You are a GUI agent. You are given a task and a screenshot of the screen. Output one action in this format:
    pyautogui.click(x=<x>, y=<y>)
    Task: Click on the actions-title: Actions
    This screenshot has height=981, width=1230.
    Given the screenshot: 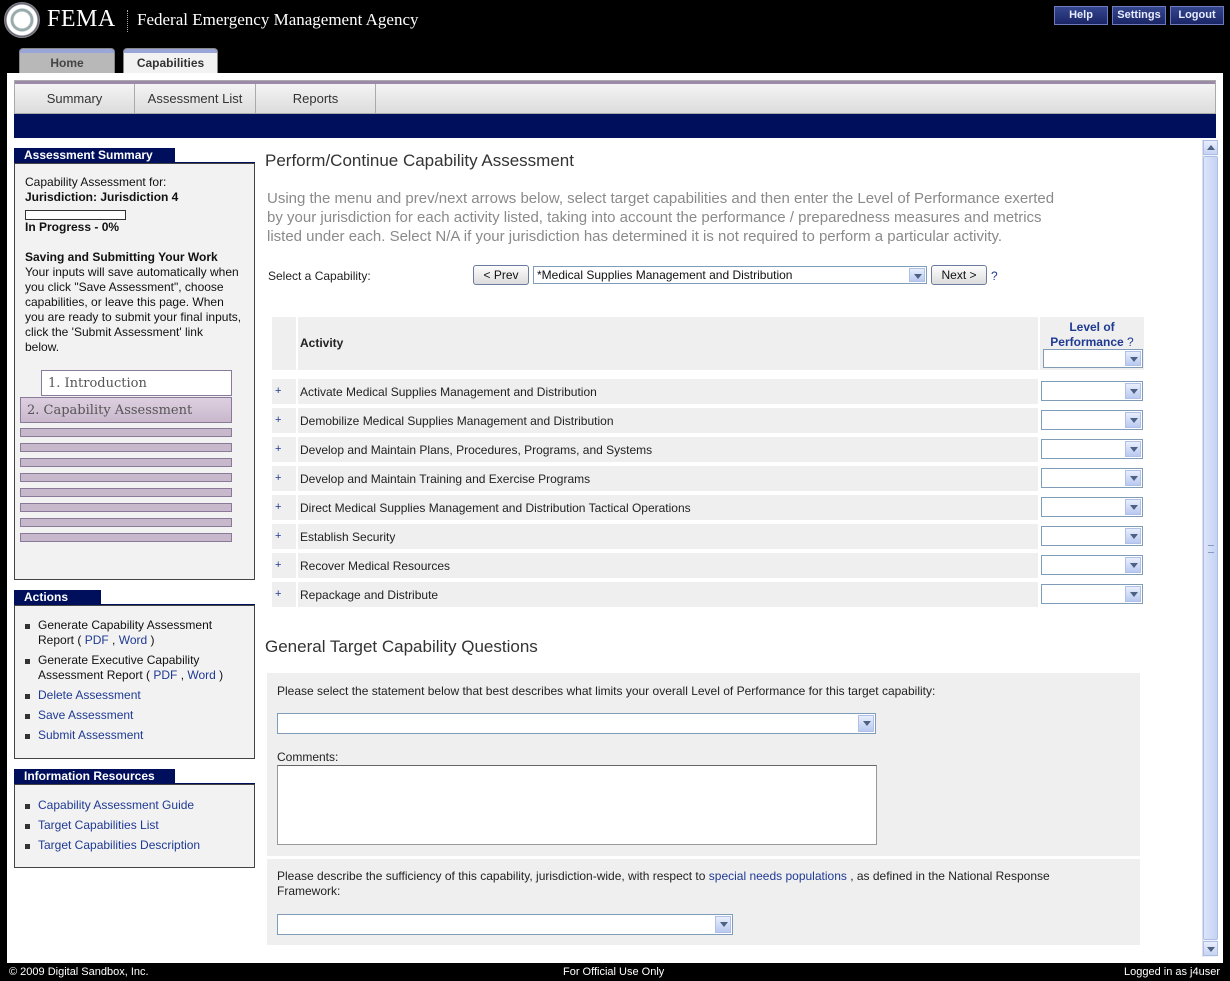 What is the action you would take?
    pyautogui.click(x=57, y=597)
    